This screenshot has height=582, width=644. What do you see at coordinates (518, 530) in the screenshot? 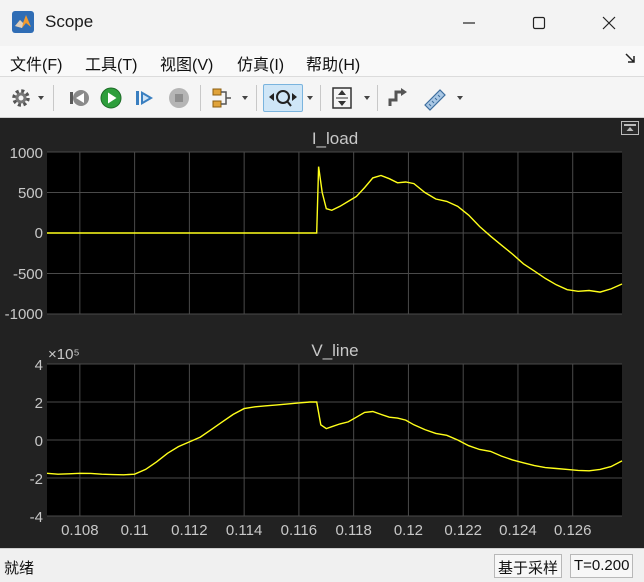
I see `x-tick-label: 0.124` at bounding box center [518, 530].